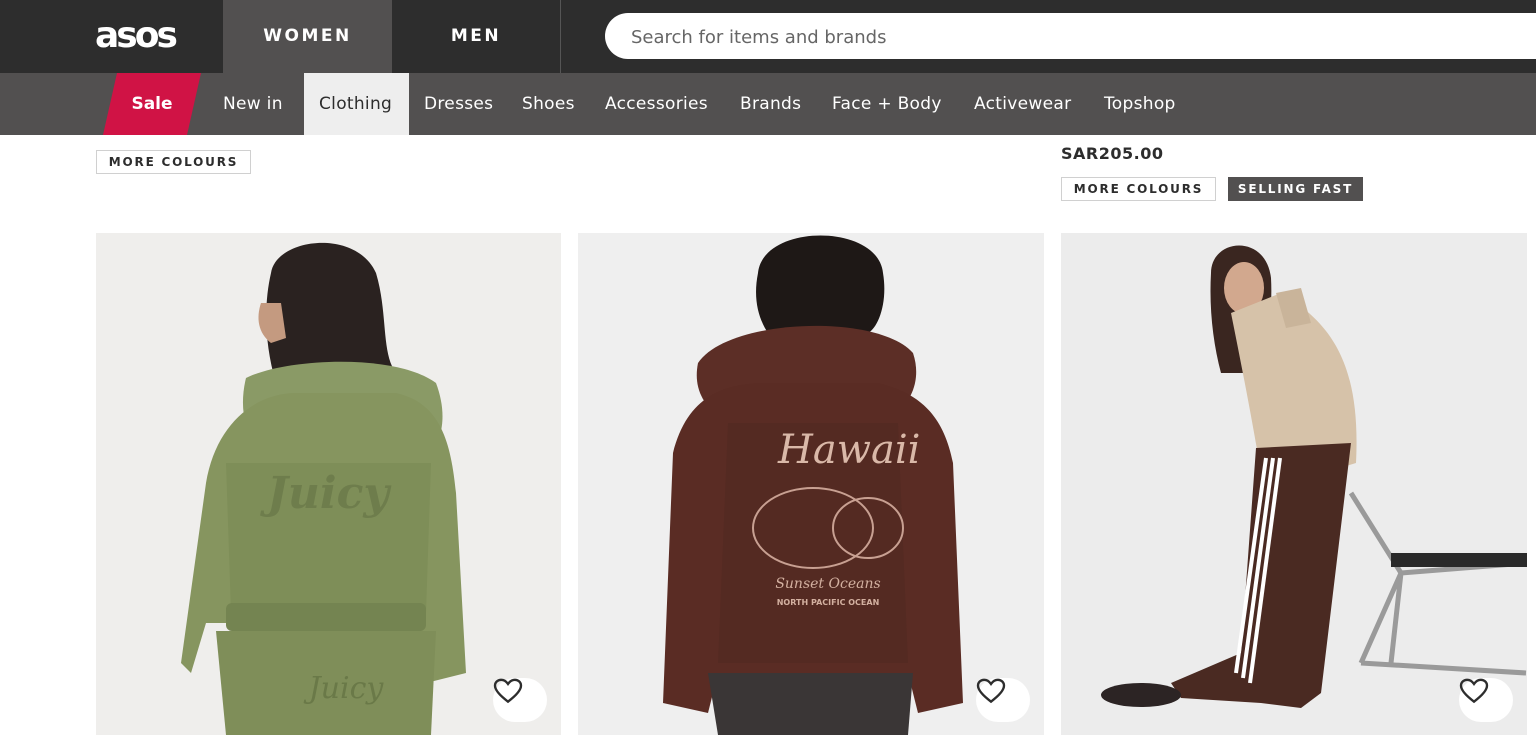  I want to click on nav-item-accessories: Accessories, so click(656, 104).